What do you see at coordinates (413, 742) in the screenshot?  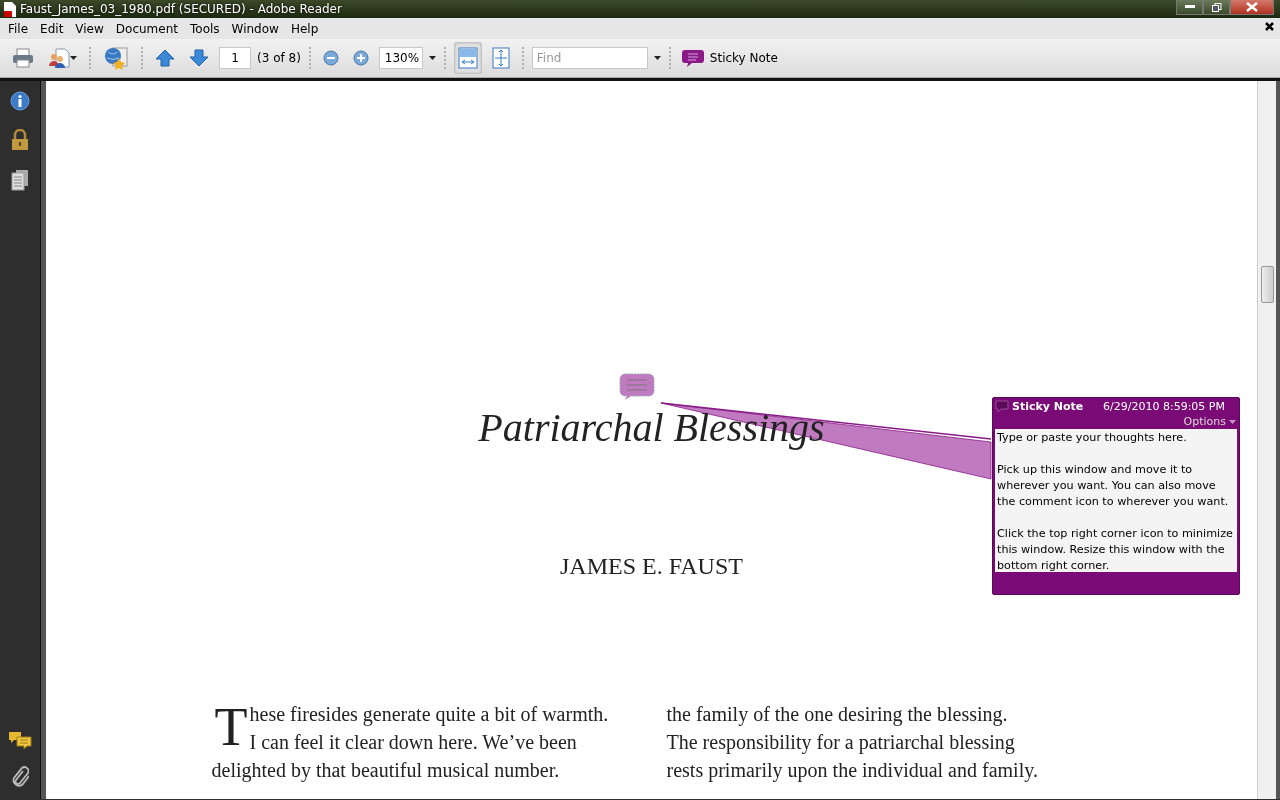 I see `body-text-line: I can feel it clear down here. We’ve been` at bounding box center [413, 742].